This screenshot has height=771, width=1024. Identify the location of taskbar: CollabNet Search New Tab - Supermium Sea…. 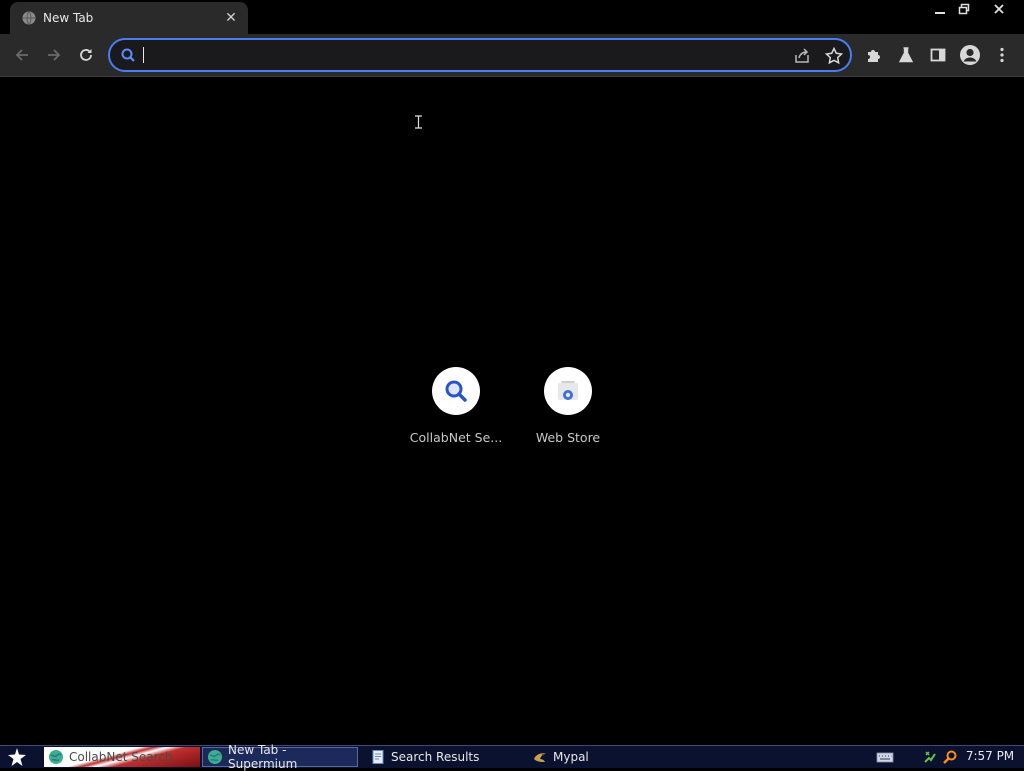
(512, 757).